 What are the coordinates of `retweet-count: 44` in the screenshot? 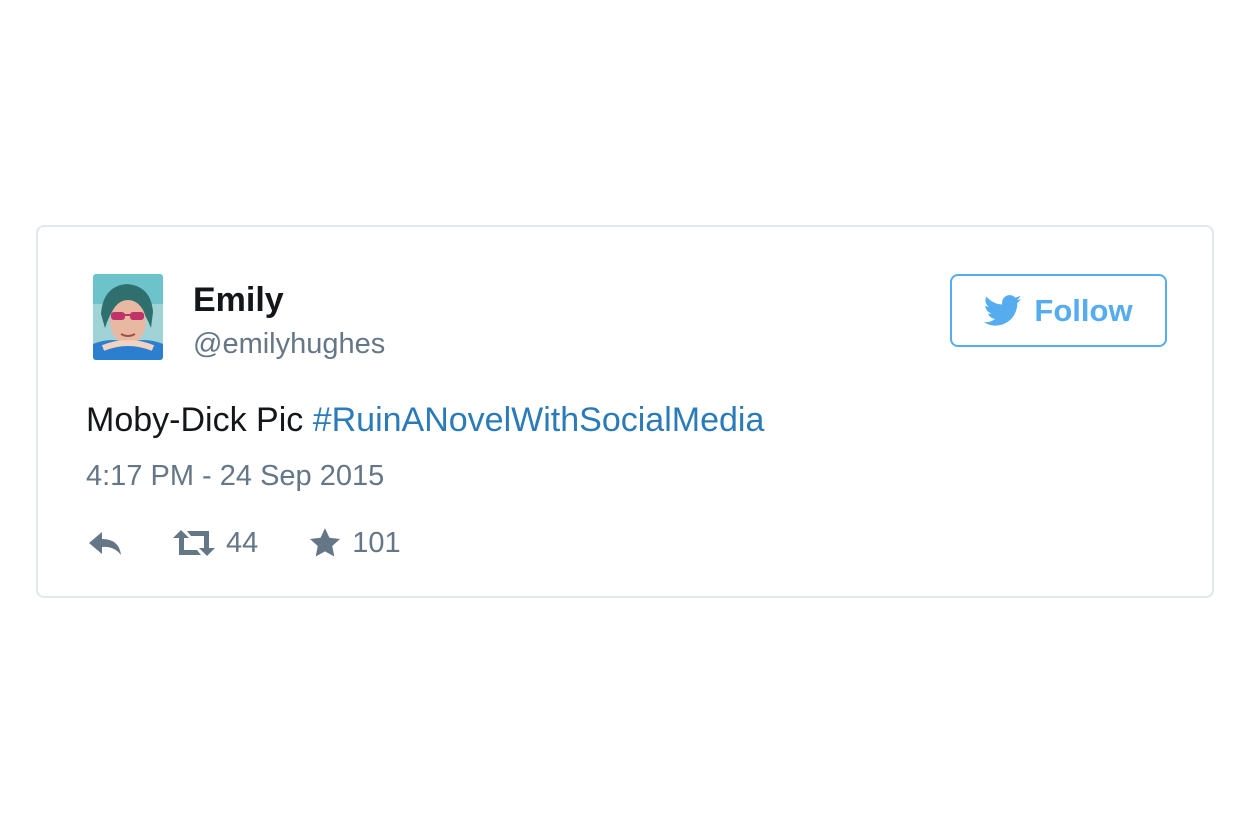 It's located at (242, 543).